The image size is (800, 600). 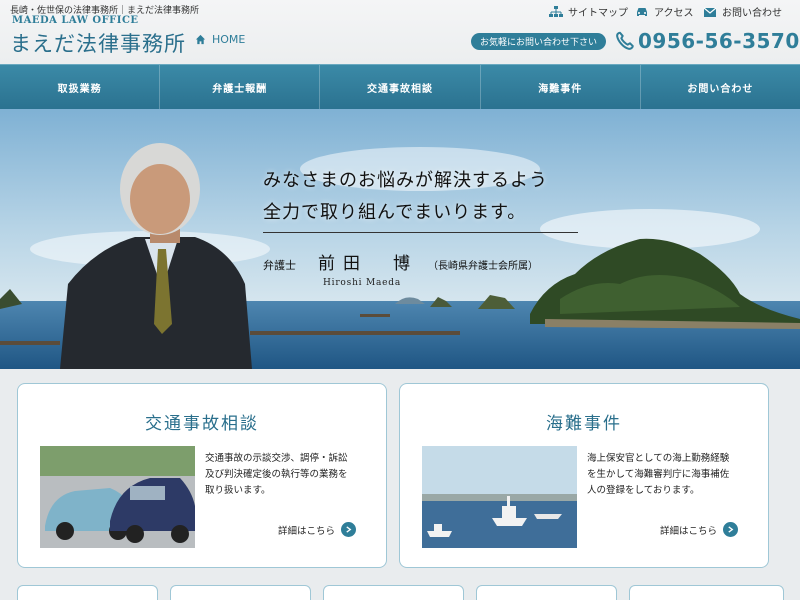 I want to click on nav-item-maritime: 海難事件, so click(x=561, y=87).